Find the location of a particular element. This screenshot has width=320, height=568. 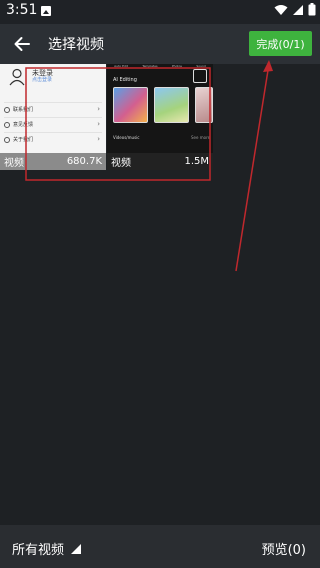

thumb-row-label: 关于我们 is located at coordinates (23, 140).